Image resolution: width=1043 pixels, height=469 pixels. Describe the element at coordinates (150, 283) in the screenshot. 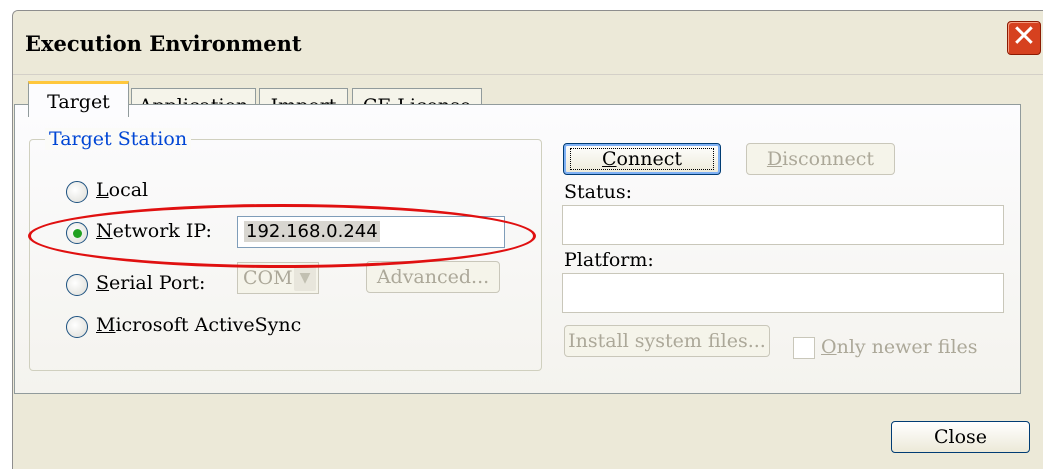

I see `serial-port-label: Serial Port:` at that location.